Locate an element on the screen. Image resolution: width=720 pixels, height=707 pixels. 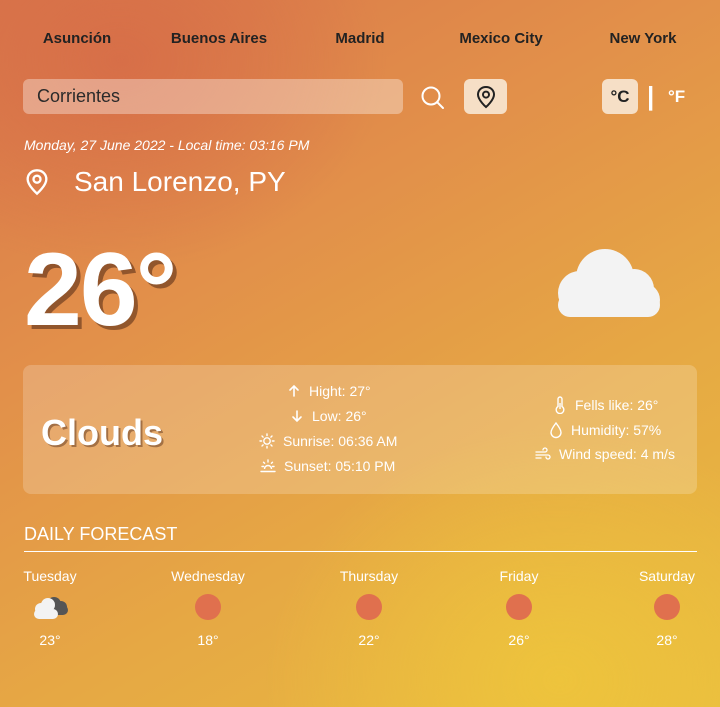
arrow-up-icon is located at coordinates (294, 390).